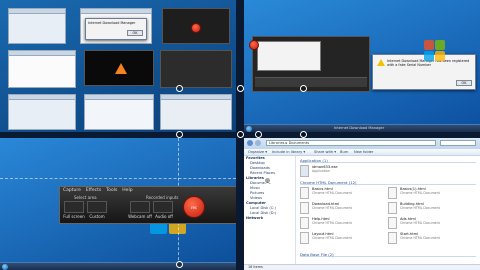 This screenshot has width=480, height=270. What do you see at coordinates (97, 207) in the screenshot?
I see `custom-area-icon` at bounding box center [97, 207].